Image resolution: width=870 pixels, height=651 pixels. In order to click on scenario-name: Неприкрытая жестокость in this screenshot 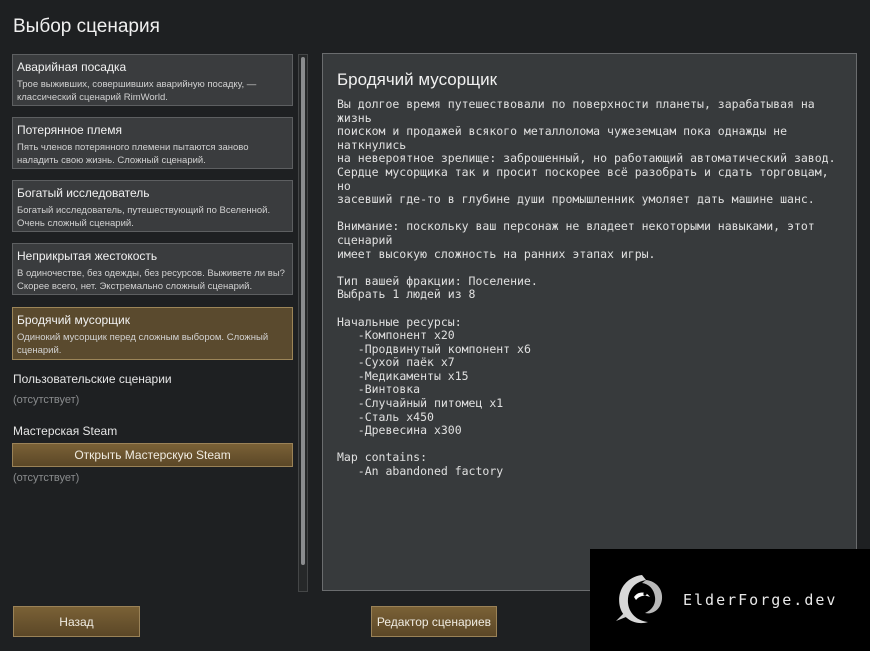, I will do `click(87, 256)`.